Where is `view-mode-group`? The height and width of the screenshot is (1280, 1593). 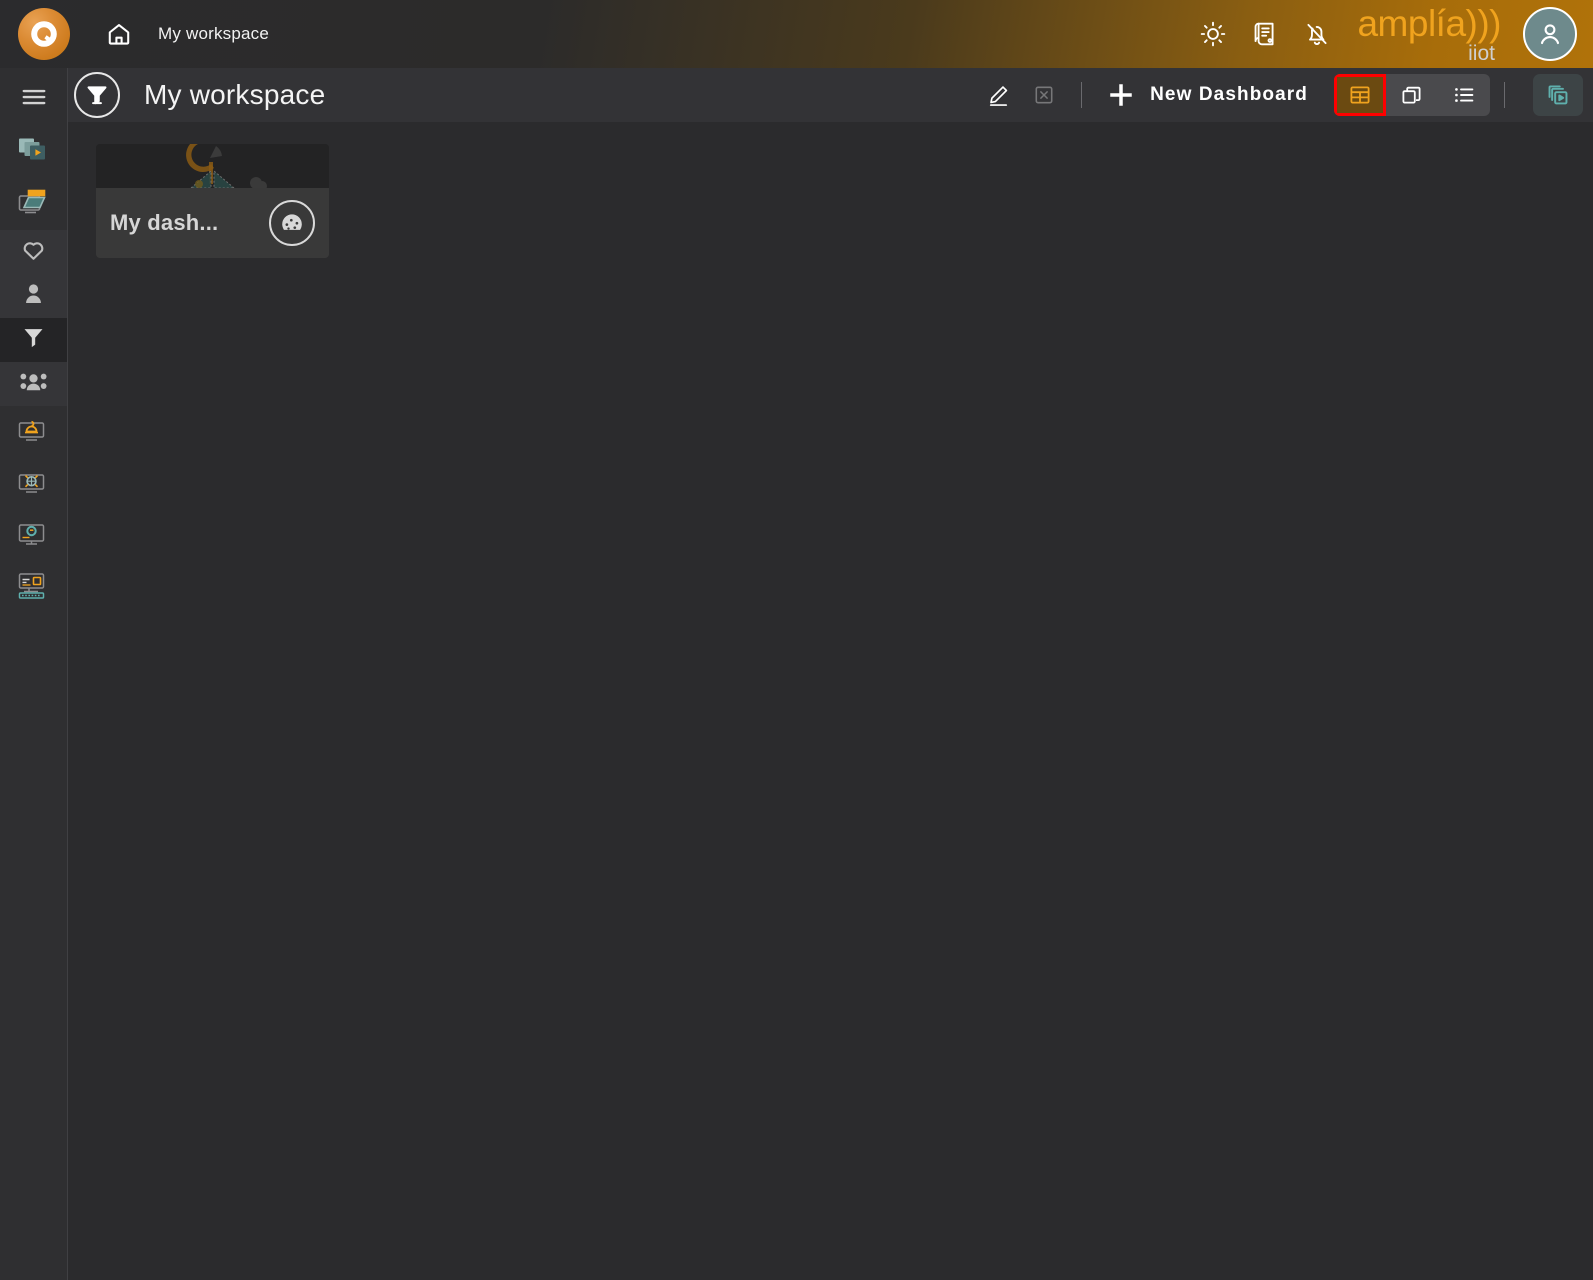 view-mode-group is located at coordinates (1412, 95).